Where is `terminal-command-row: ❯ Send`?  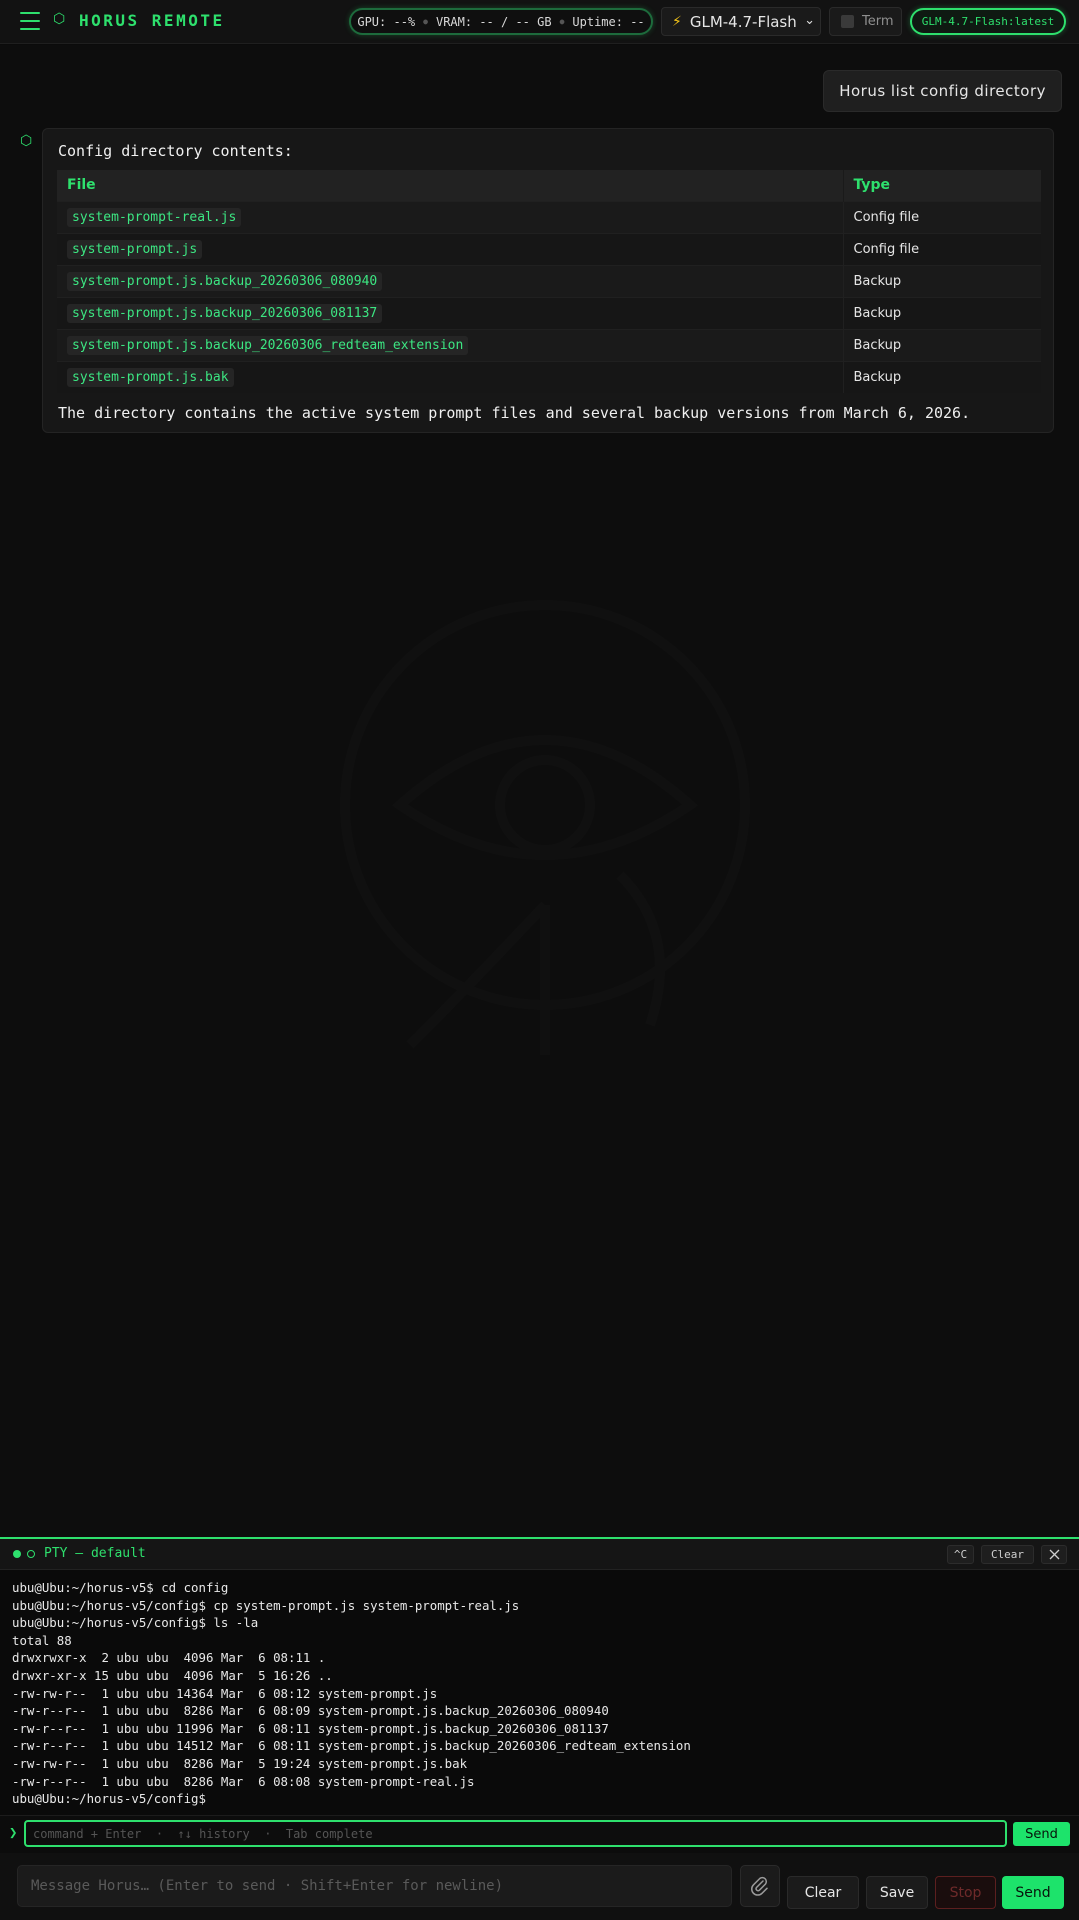 terminal-command-row: ❯ Send is located at coordinates (539, 1834).